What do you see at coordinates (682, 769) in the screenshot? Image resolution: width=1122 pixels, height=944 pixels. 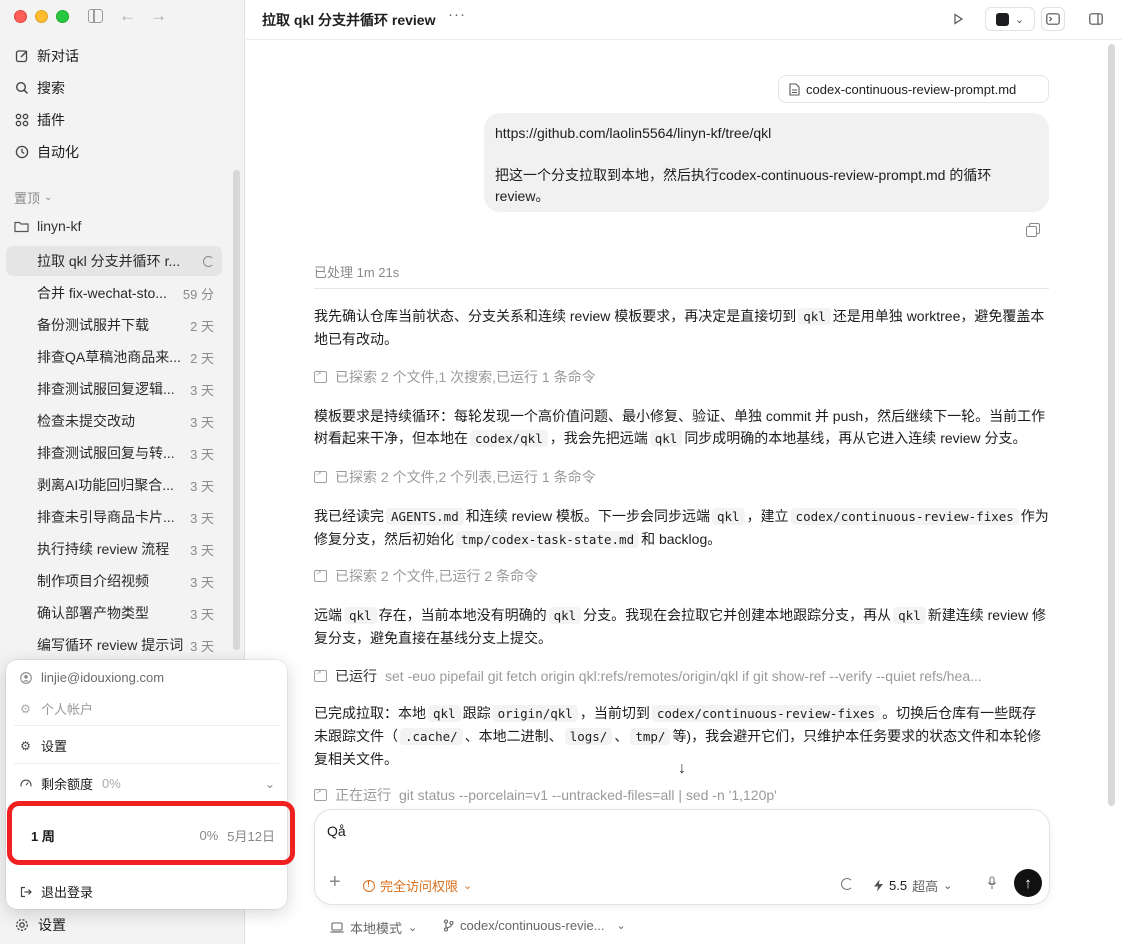 I see `scroll-to-bottom-button: ↓` at bounding box center [682, 769].